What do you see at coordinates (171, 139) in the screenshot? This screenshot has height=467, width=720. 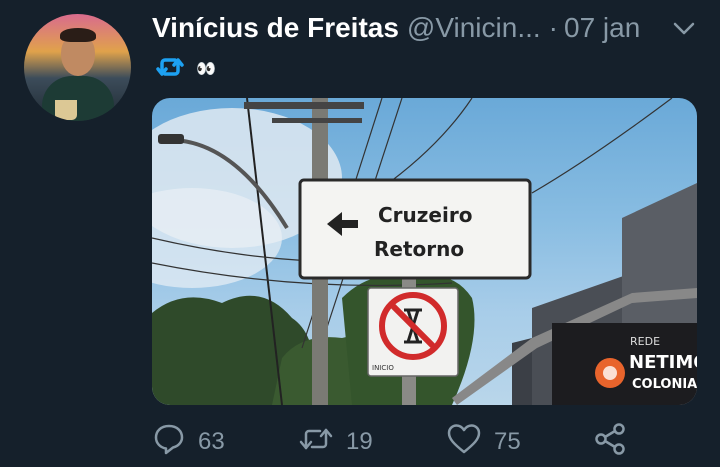 I see `lamp-head` at bounding box center [171, 139].